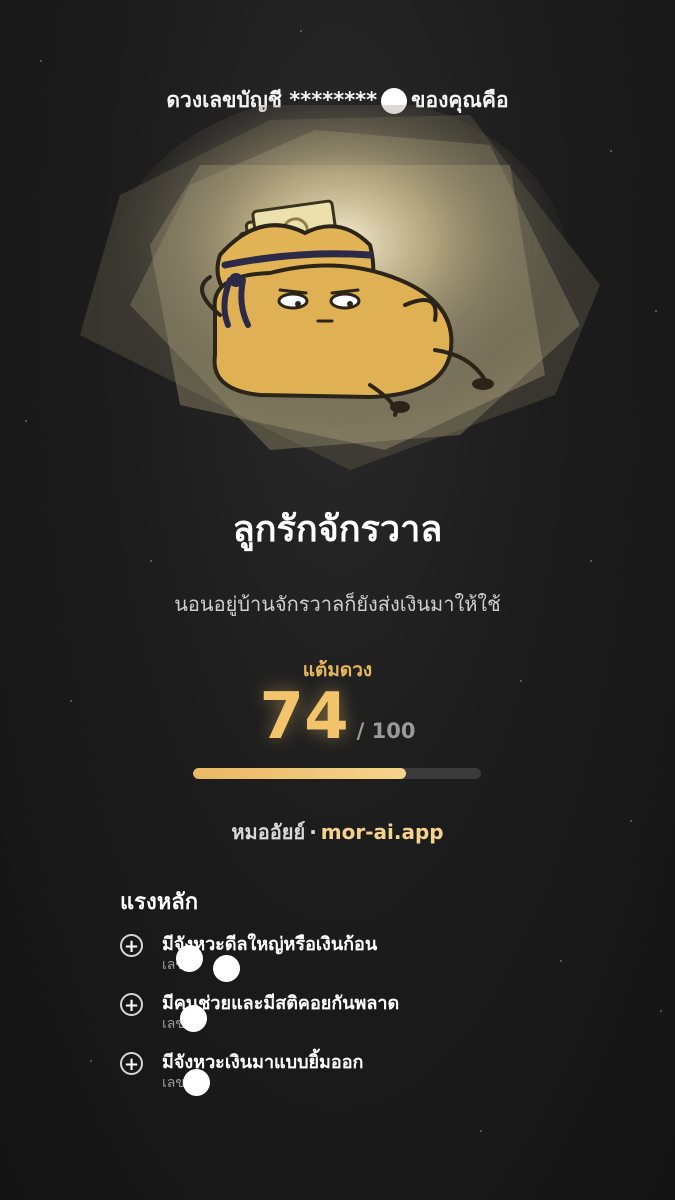 The image size is (675, 1200). I want to click on score-value: 74, so click(304, 717).